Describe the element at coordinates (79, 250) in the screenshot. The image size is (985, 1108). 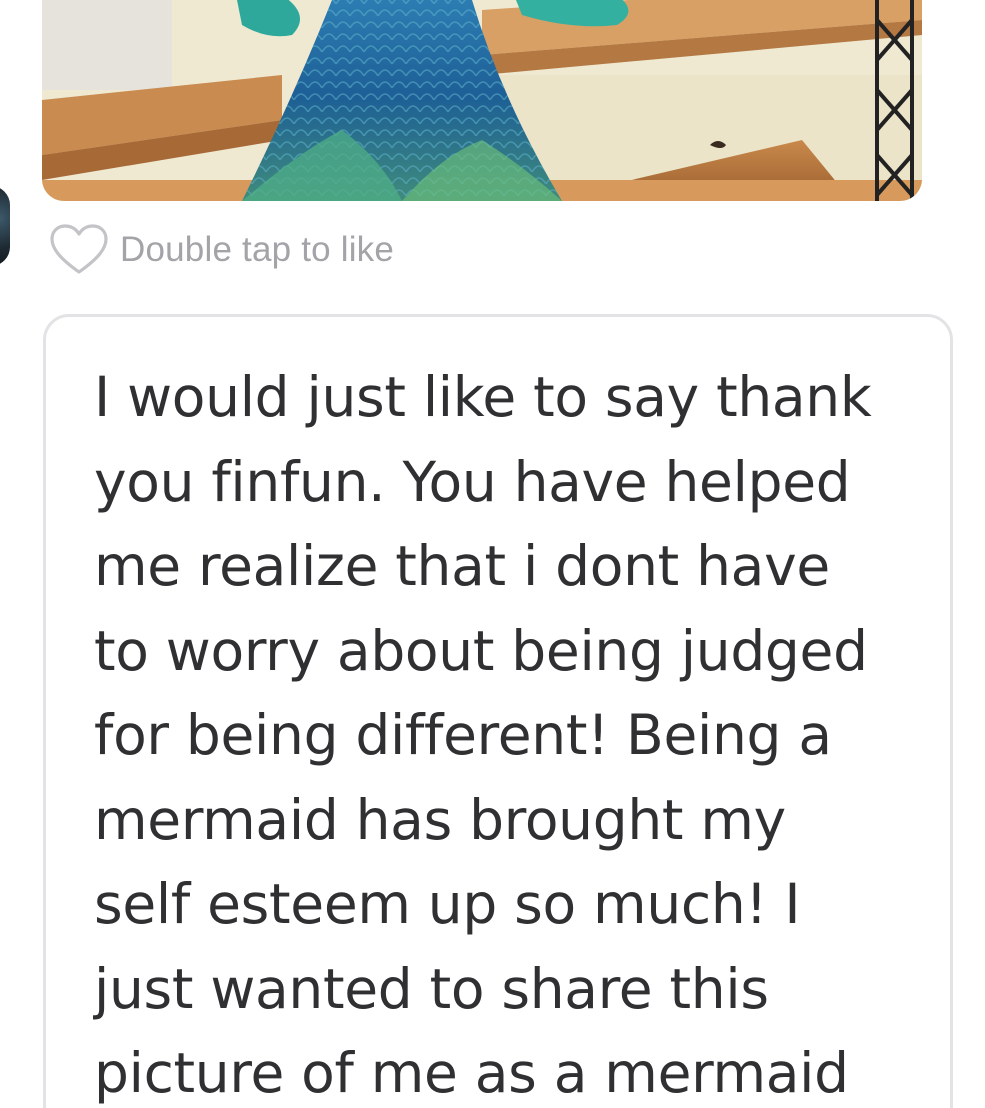
I see `heart-outline-icon` at that location.